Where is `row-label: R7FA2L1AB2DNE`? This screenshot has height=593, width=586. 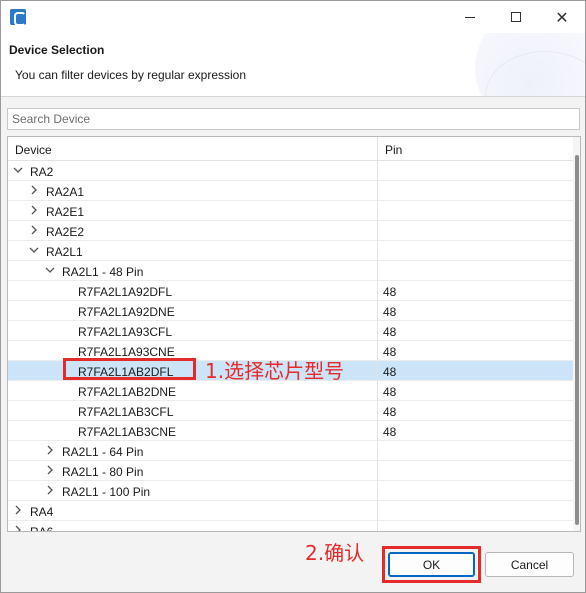
row-label: R7FA2L1AB2DNE is located at coordinates (127, 392).